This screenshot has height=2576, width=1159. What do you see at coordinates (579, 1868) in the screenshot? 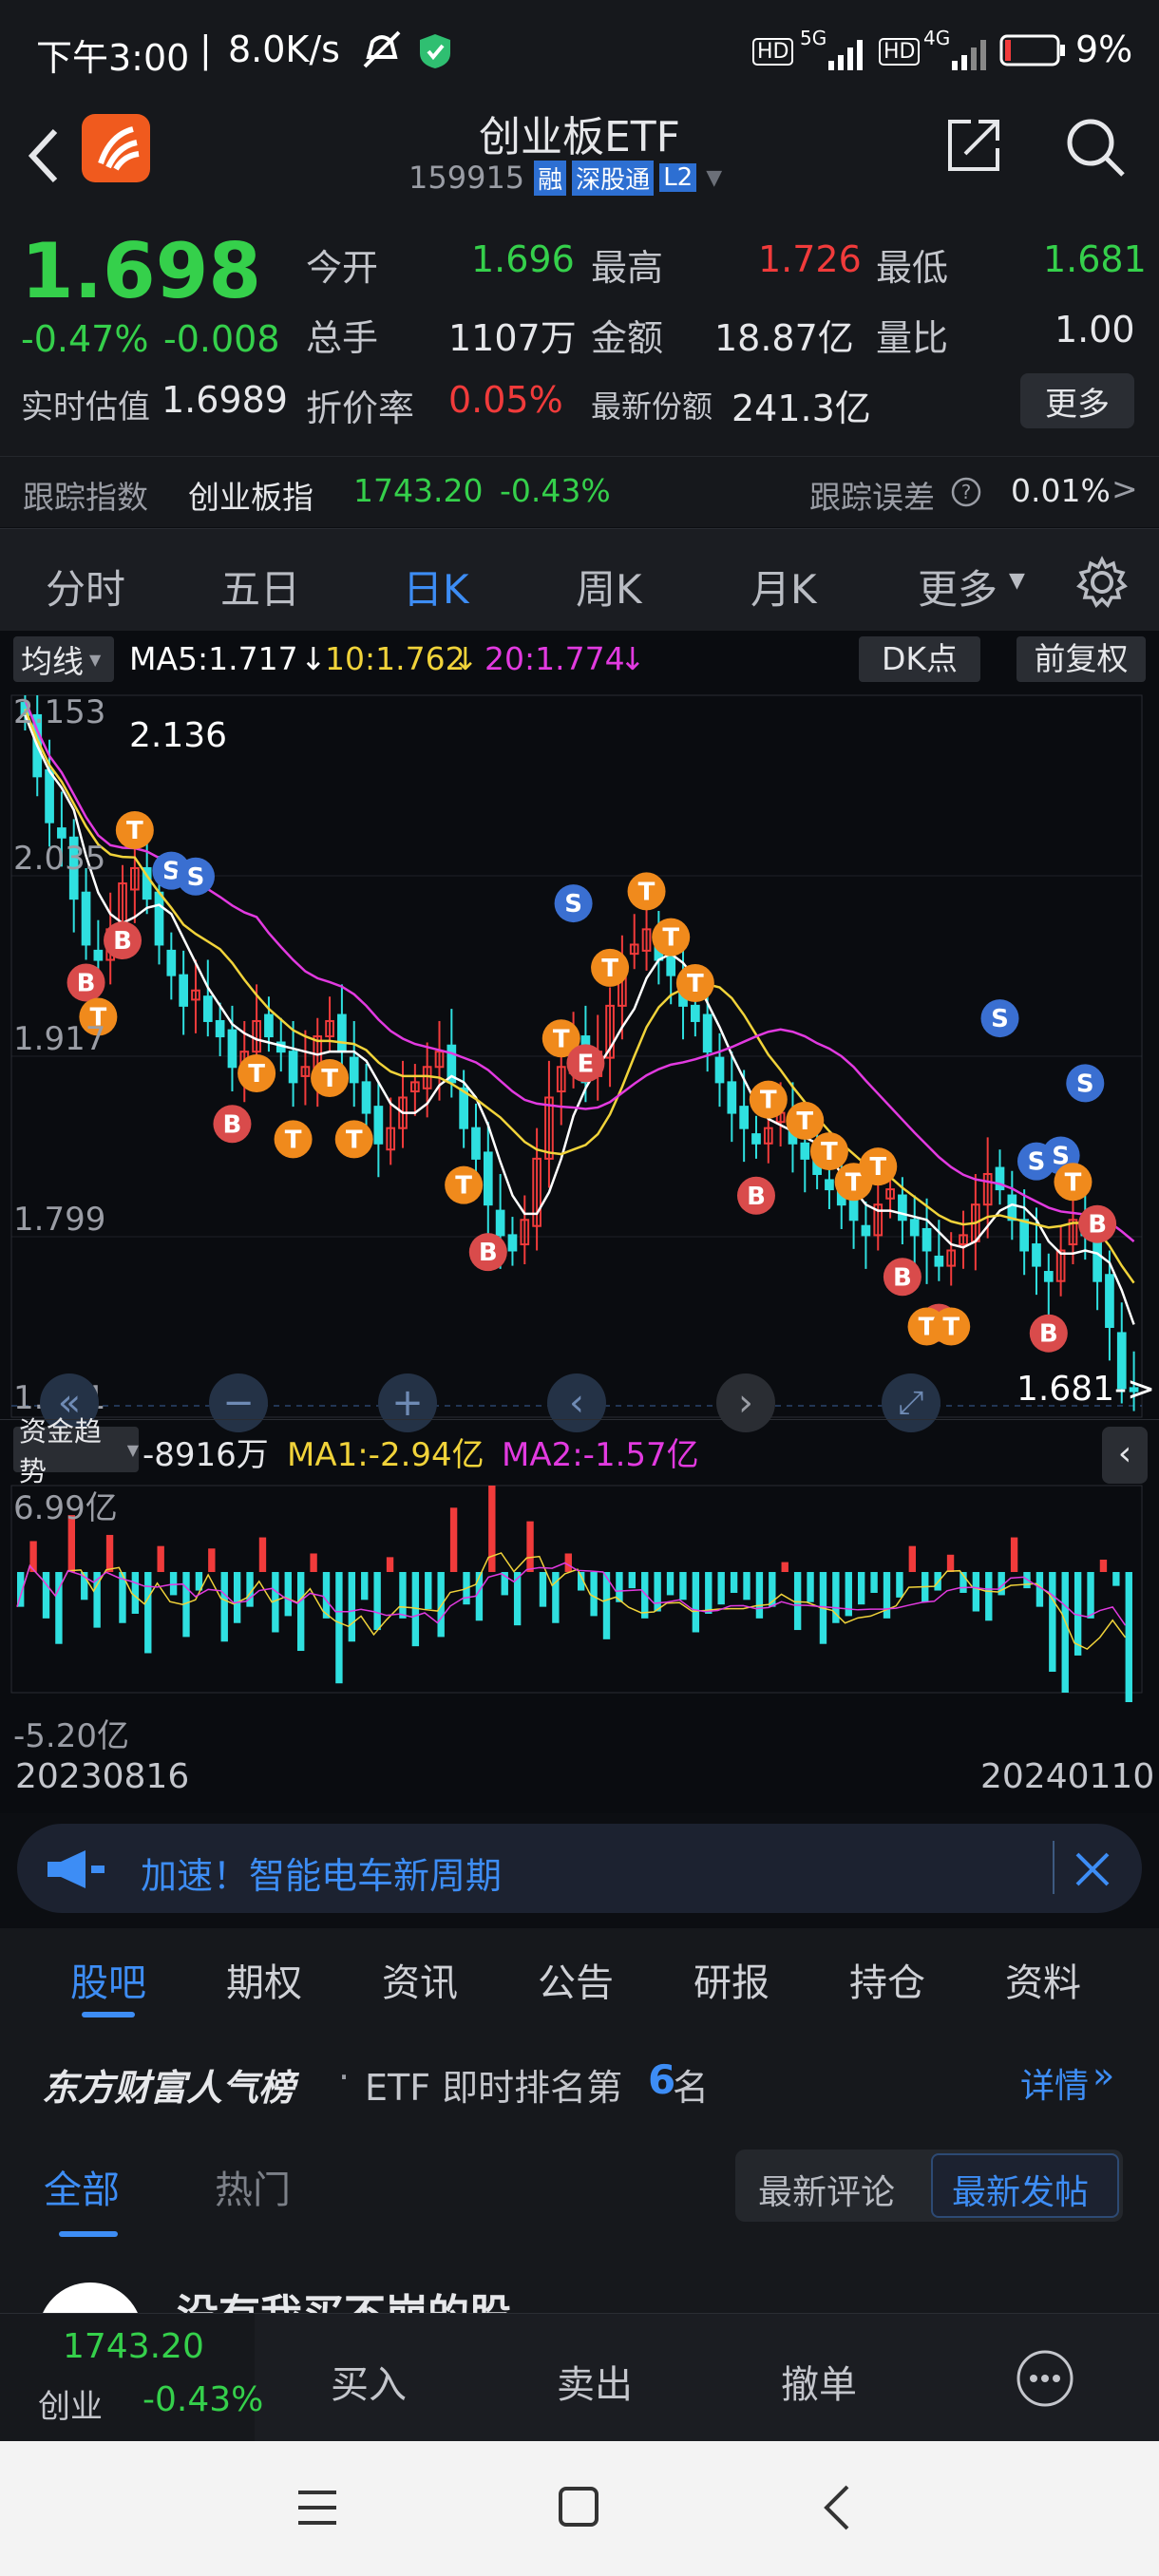
I see `promo-banner: 加速！智能电车新周期` at bounding box center [579, 1868].